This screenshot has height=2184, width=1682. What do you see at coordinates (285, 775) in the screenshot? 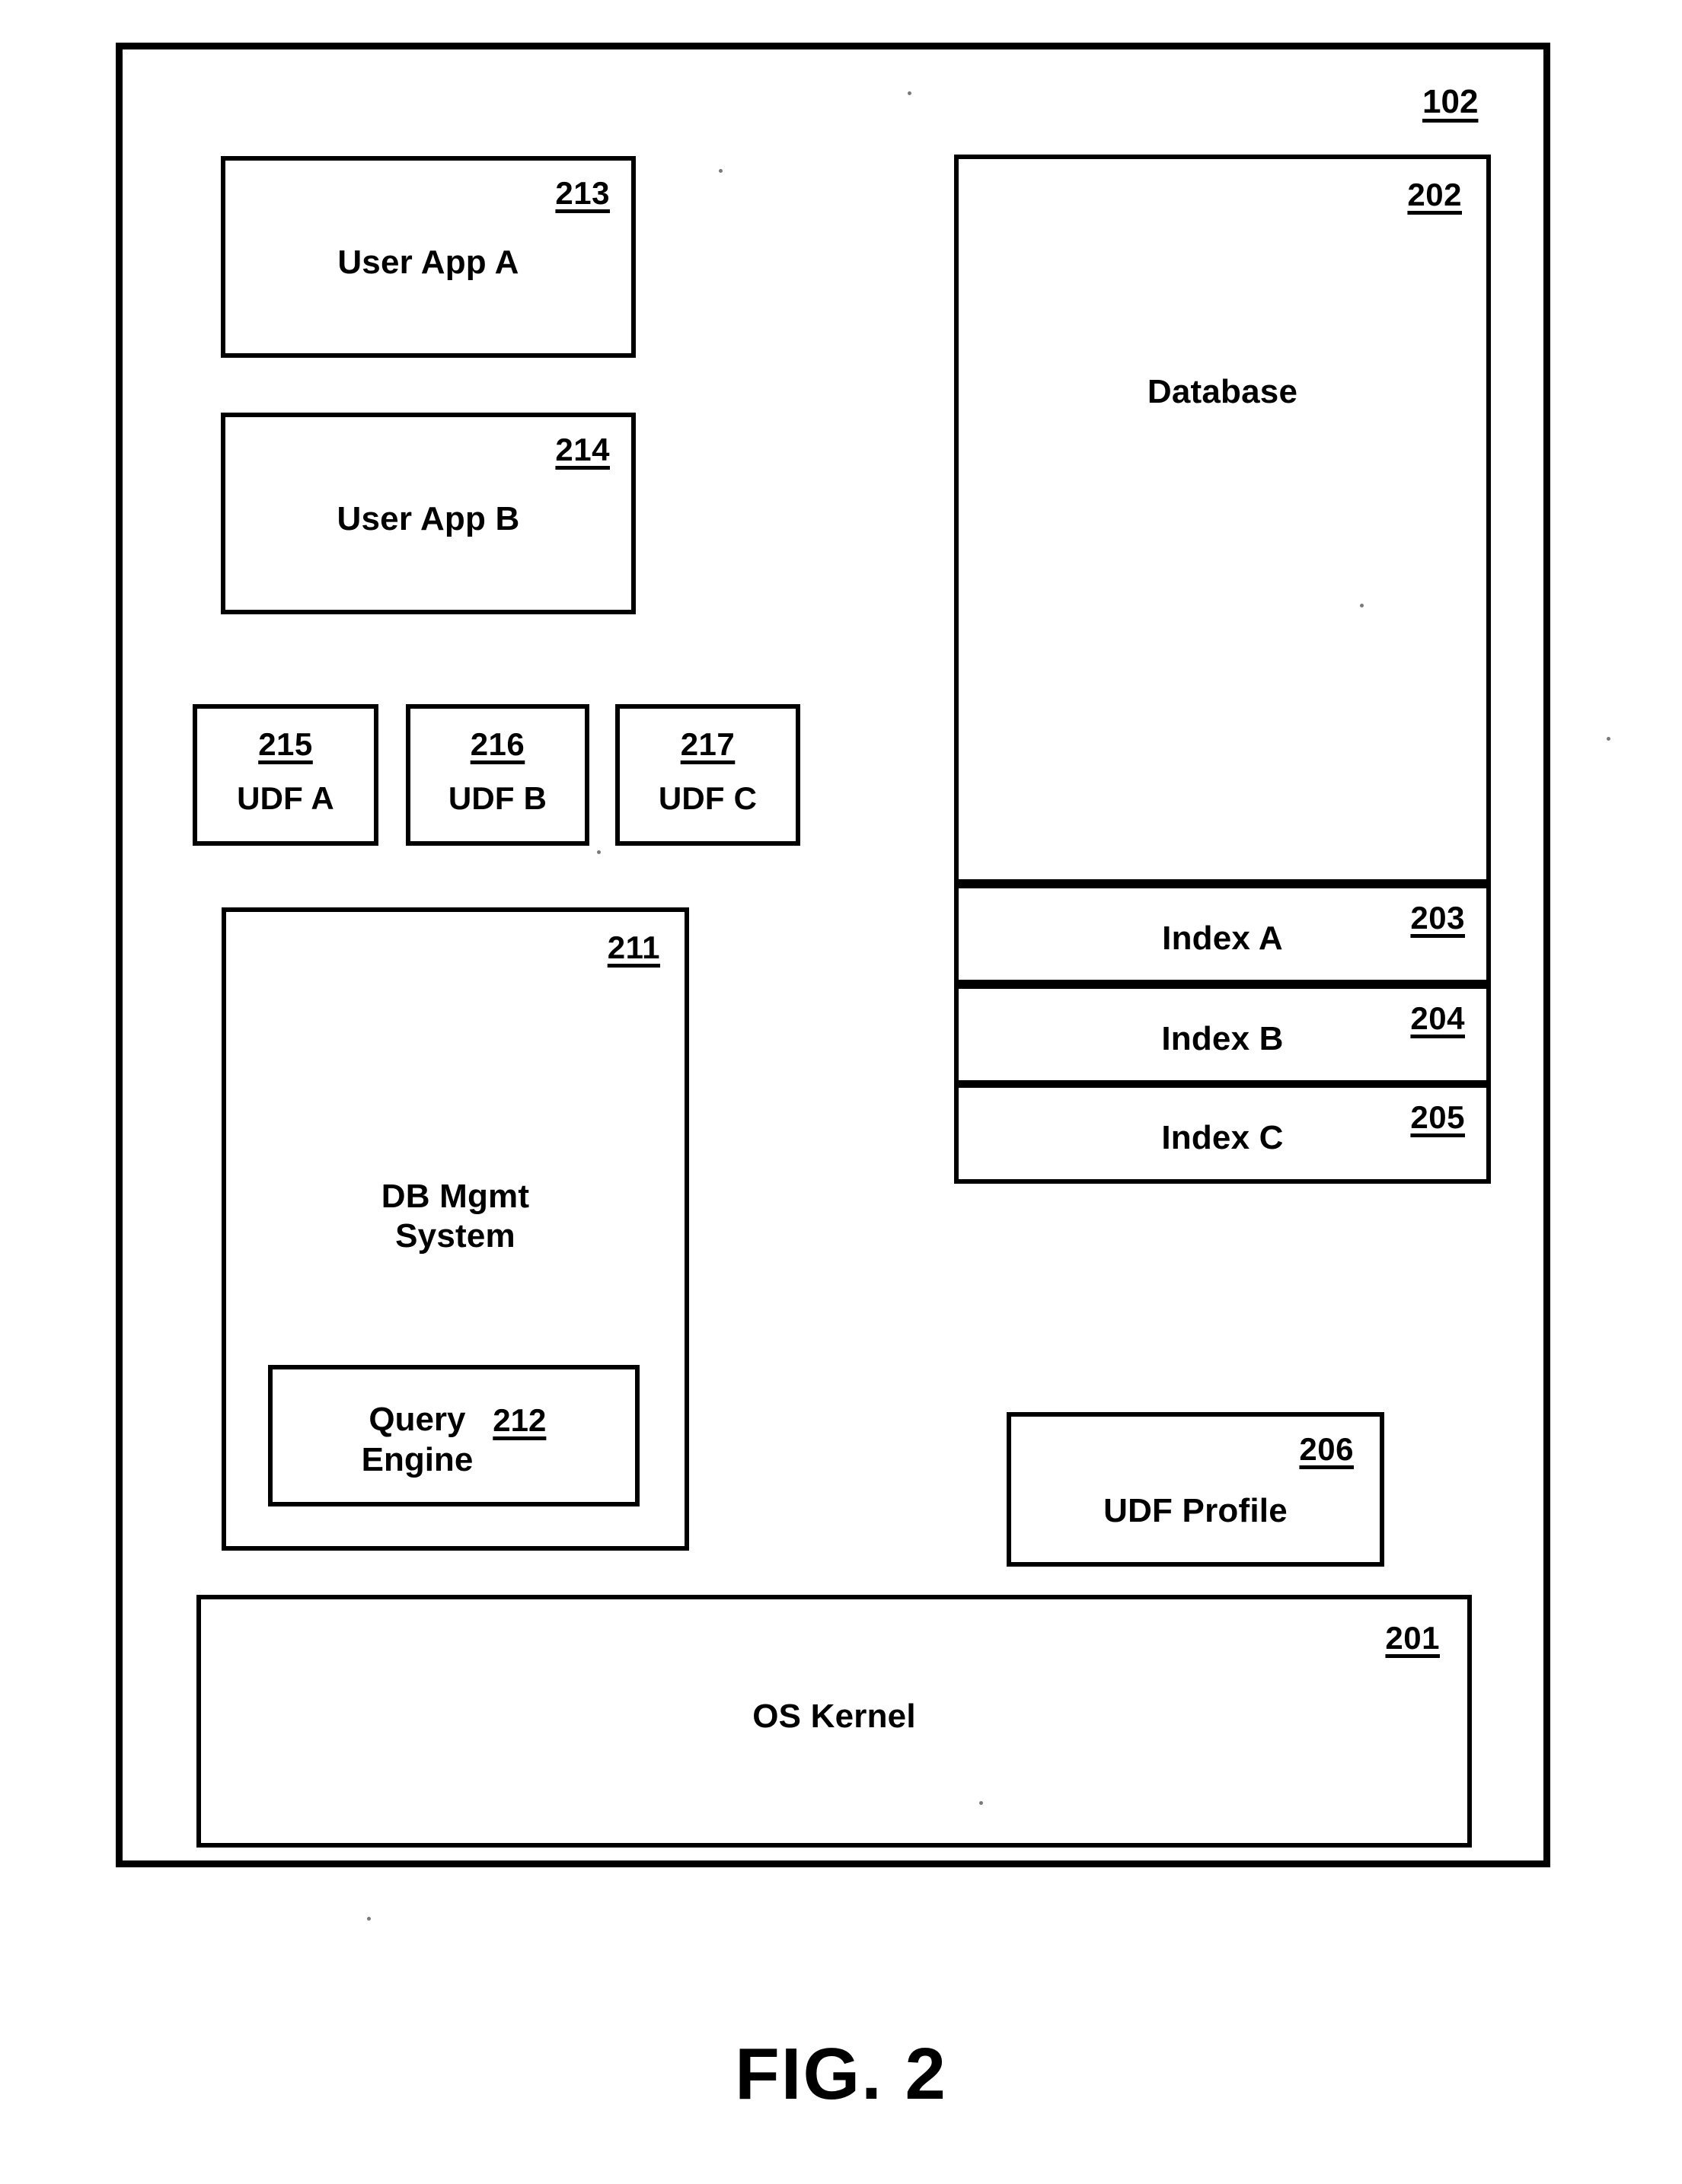
I see `udf-a-box: 215 UDF A` at bounding box center [285, 775].